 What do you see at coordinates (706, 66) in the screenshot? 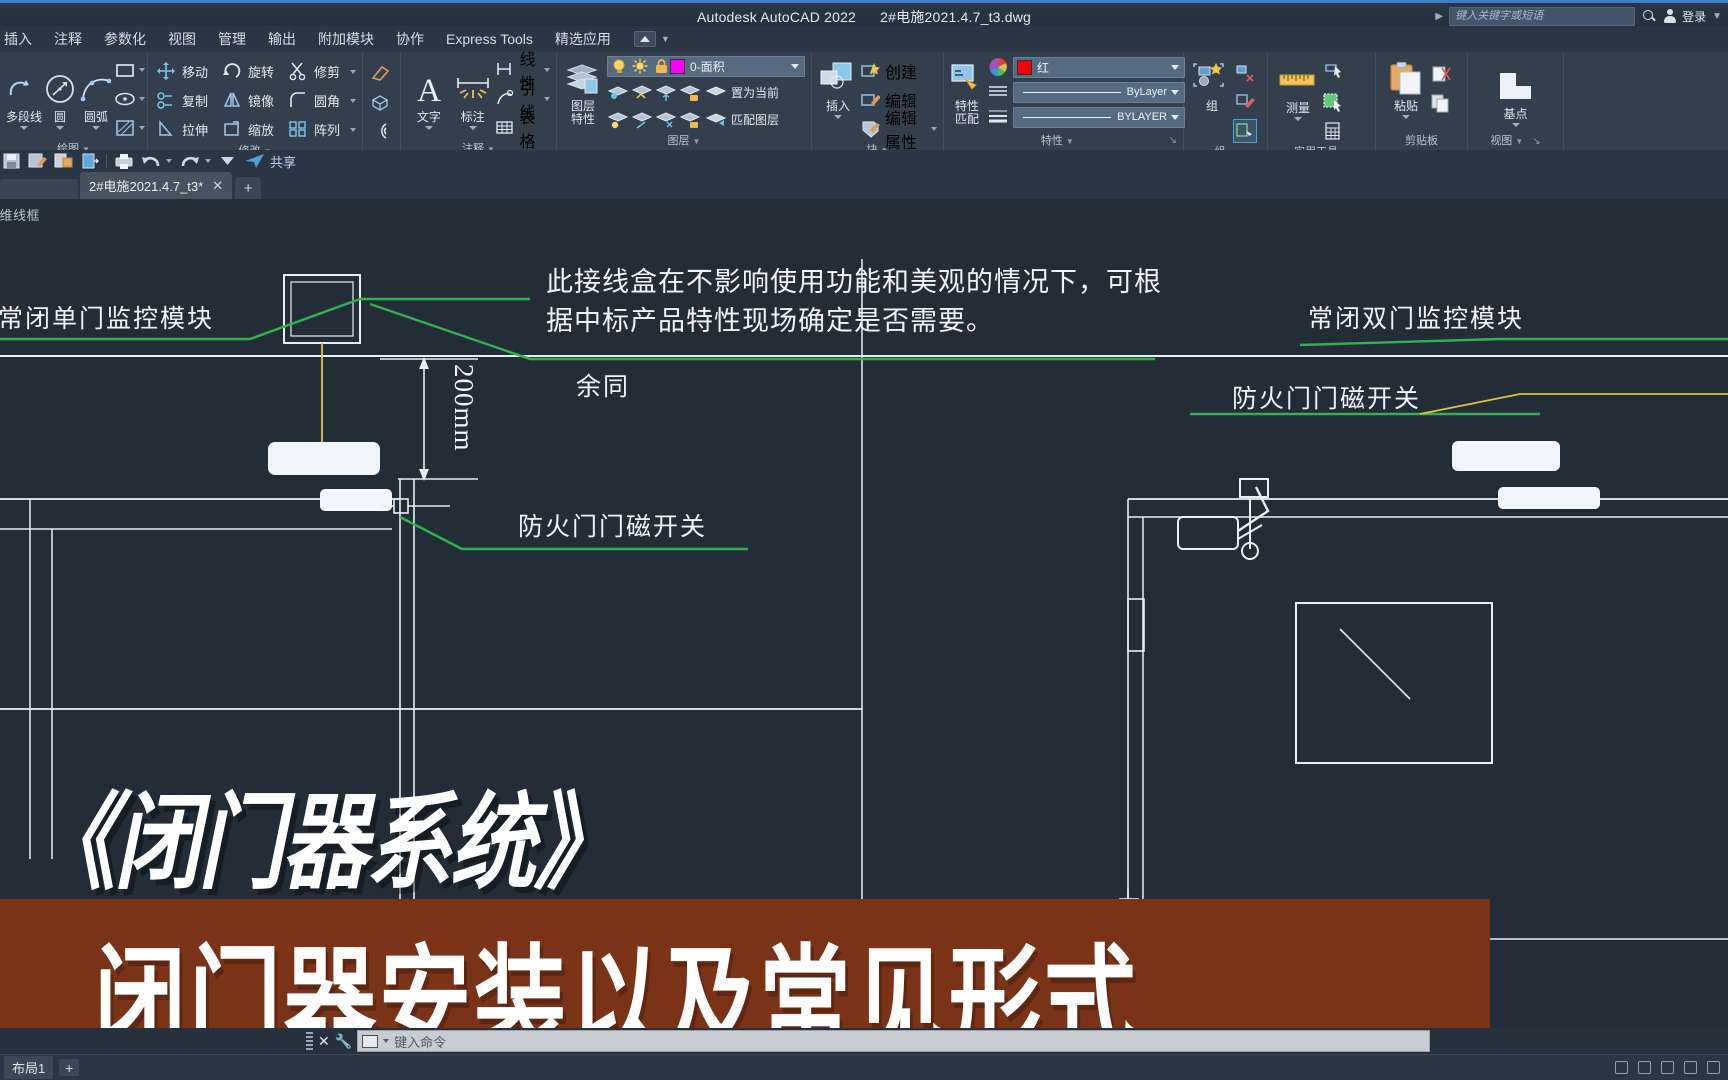
I see `layer-selector: 0-面积` at bounding box center [706, 66].